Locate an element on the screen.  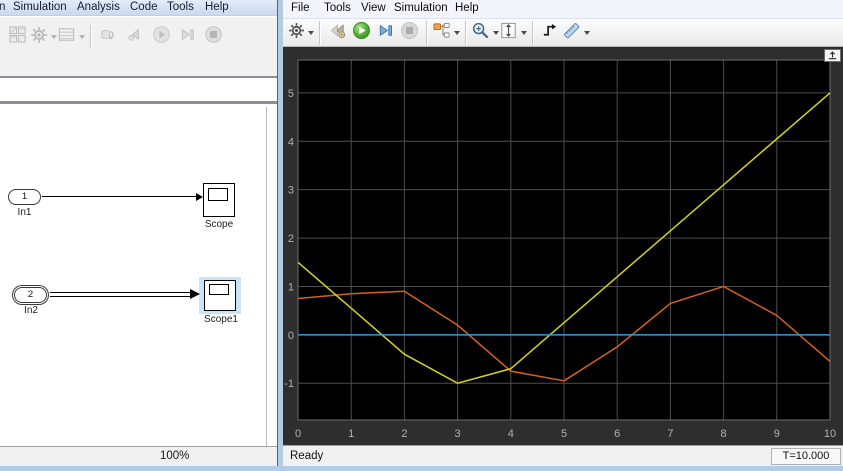
svg-text: 9 is located at coordinates (777, 434).